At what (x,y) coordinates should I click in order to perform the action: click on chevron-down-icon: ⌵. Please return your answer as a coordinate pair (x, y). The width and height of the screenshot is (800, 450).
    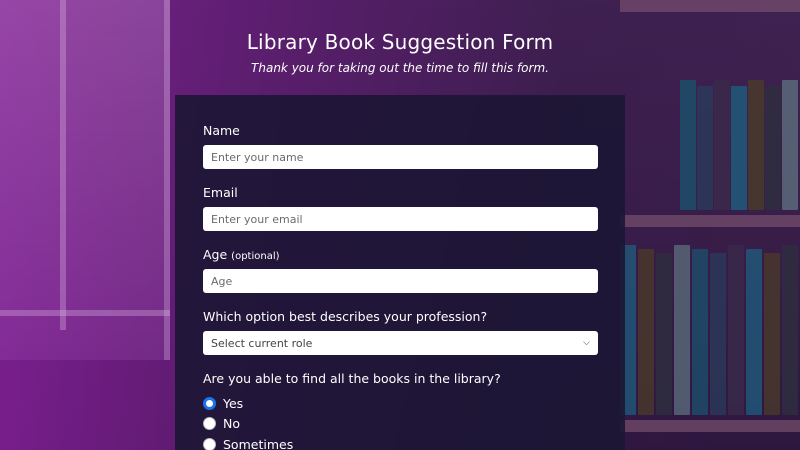
    Looking at the image, I should click on (586, 343).